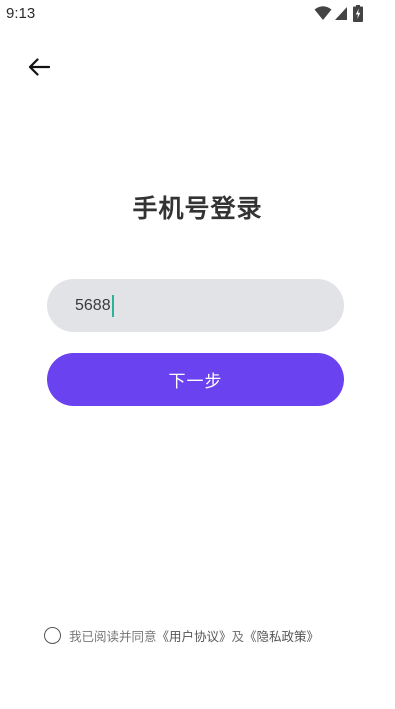 The width and height of the screenshot is (395, 709). Describe the element at coordinates (358, 13) in the screenshot. I see `battery-charging-icon` at that location.